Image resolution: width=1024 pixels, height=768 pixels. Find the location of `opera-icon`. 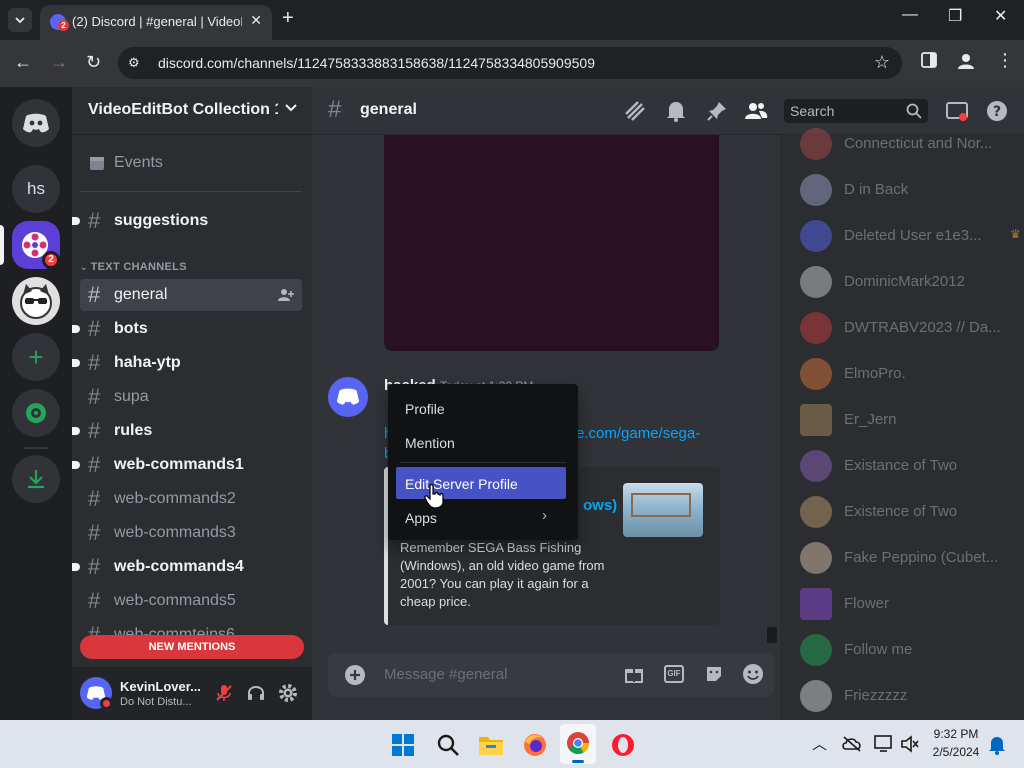

opera-icon is located at coordinates (623, 745).